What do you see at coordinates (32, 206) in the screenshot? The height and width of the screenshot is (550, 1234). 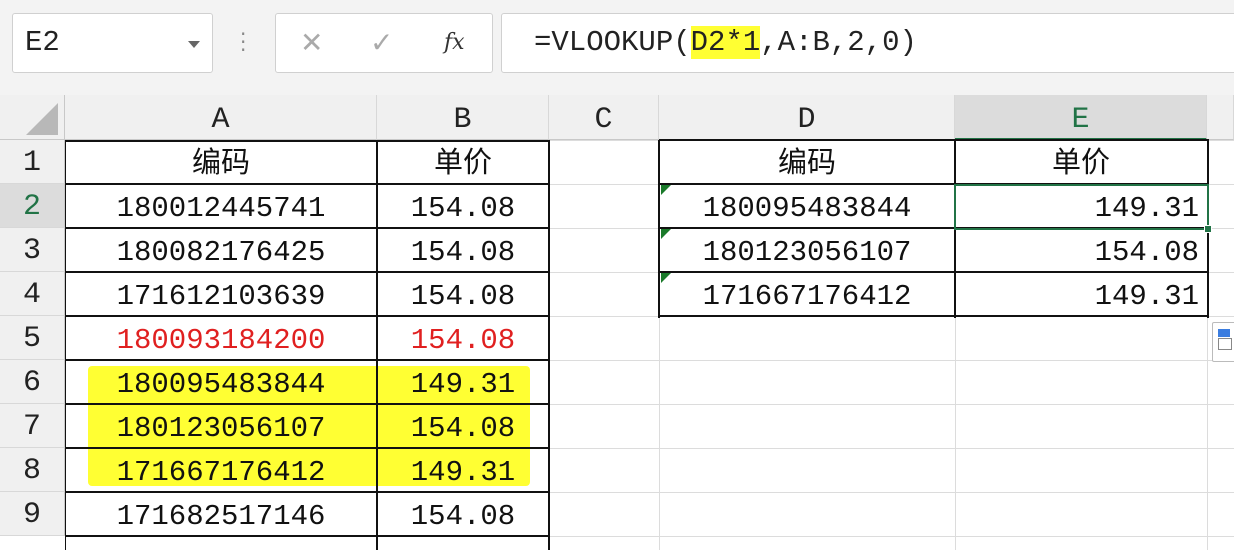 I see `row-header-2: 2` at bounding box center [32, 206].